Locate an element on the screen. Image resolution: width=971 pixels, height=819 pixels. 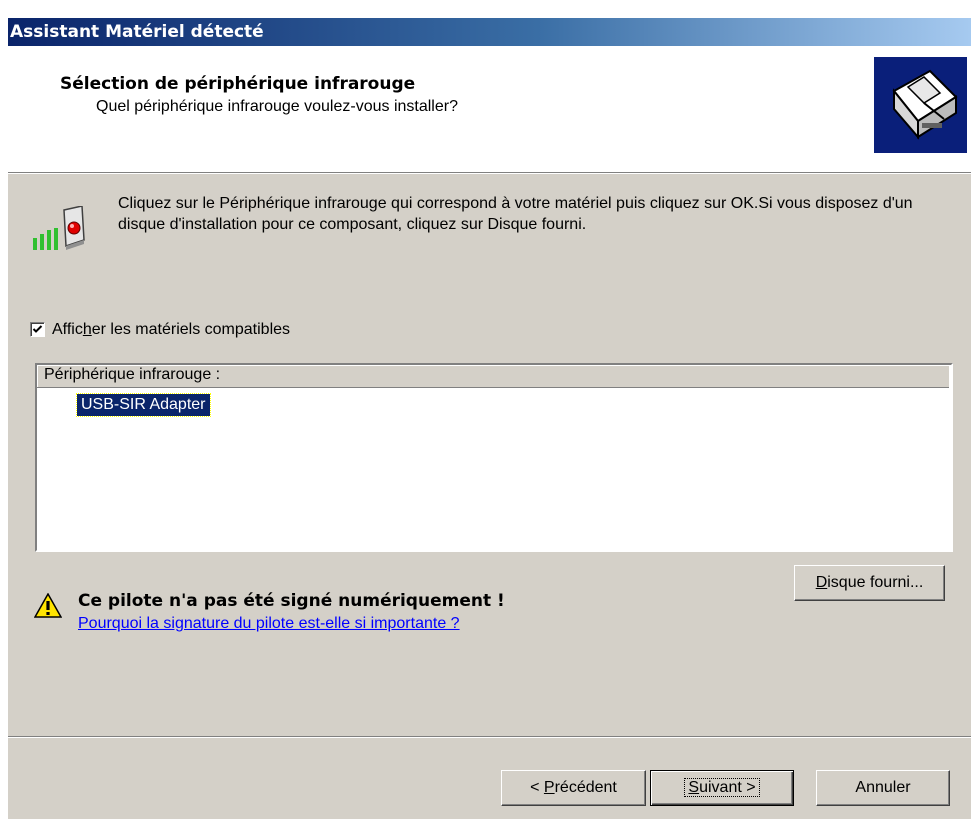
back-button: < Précédent is located at coordinates (573, 788).